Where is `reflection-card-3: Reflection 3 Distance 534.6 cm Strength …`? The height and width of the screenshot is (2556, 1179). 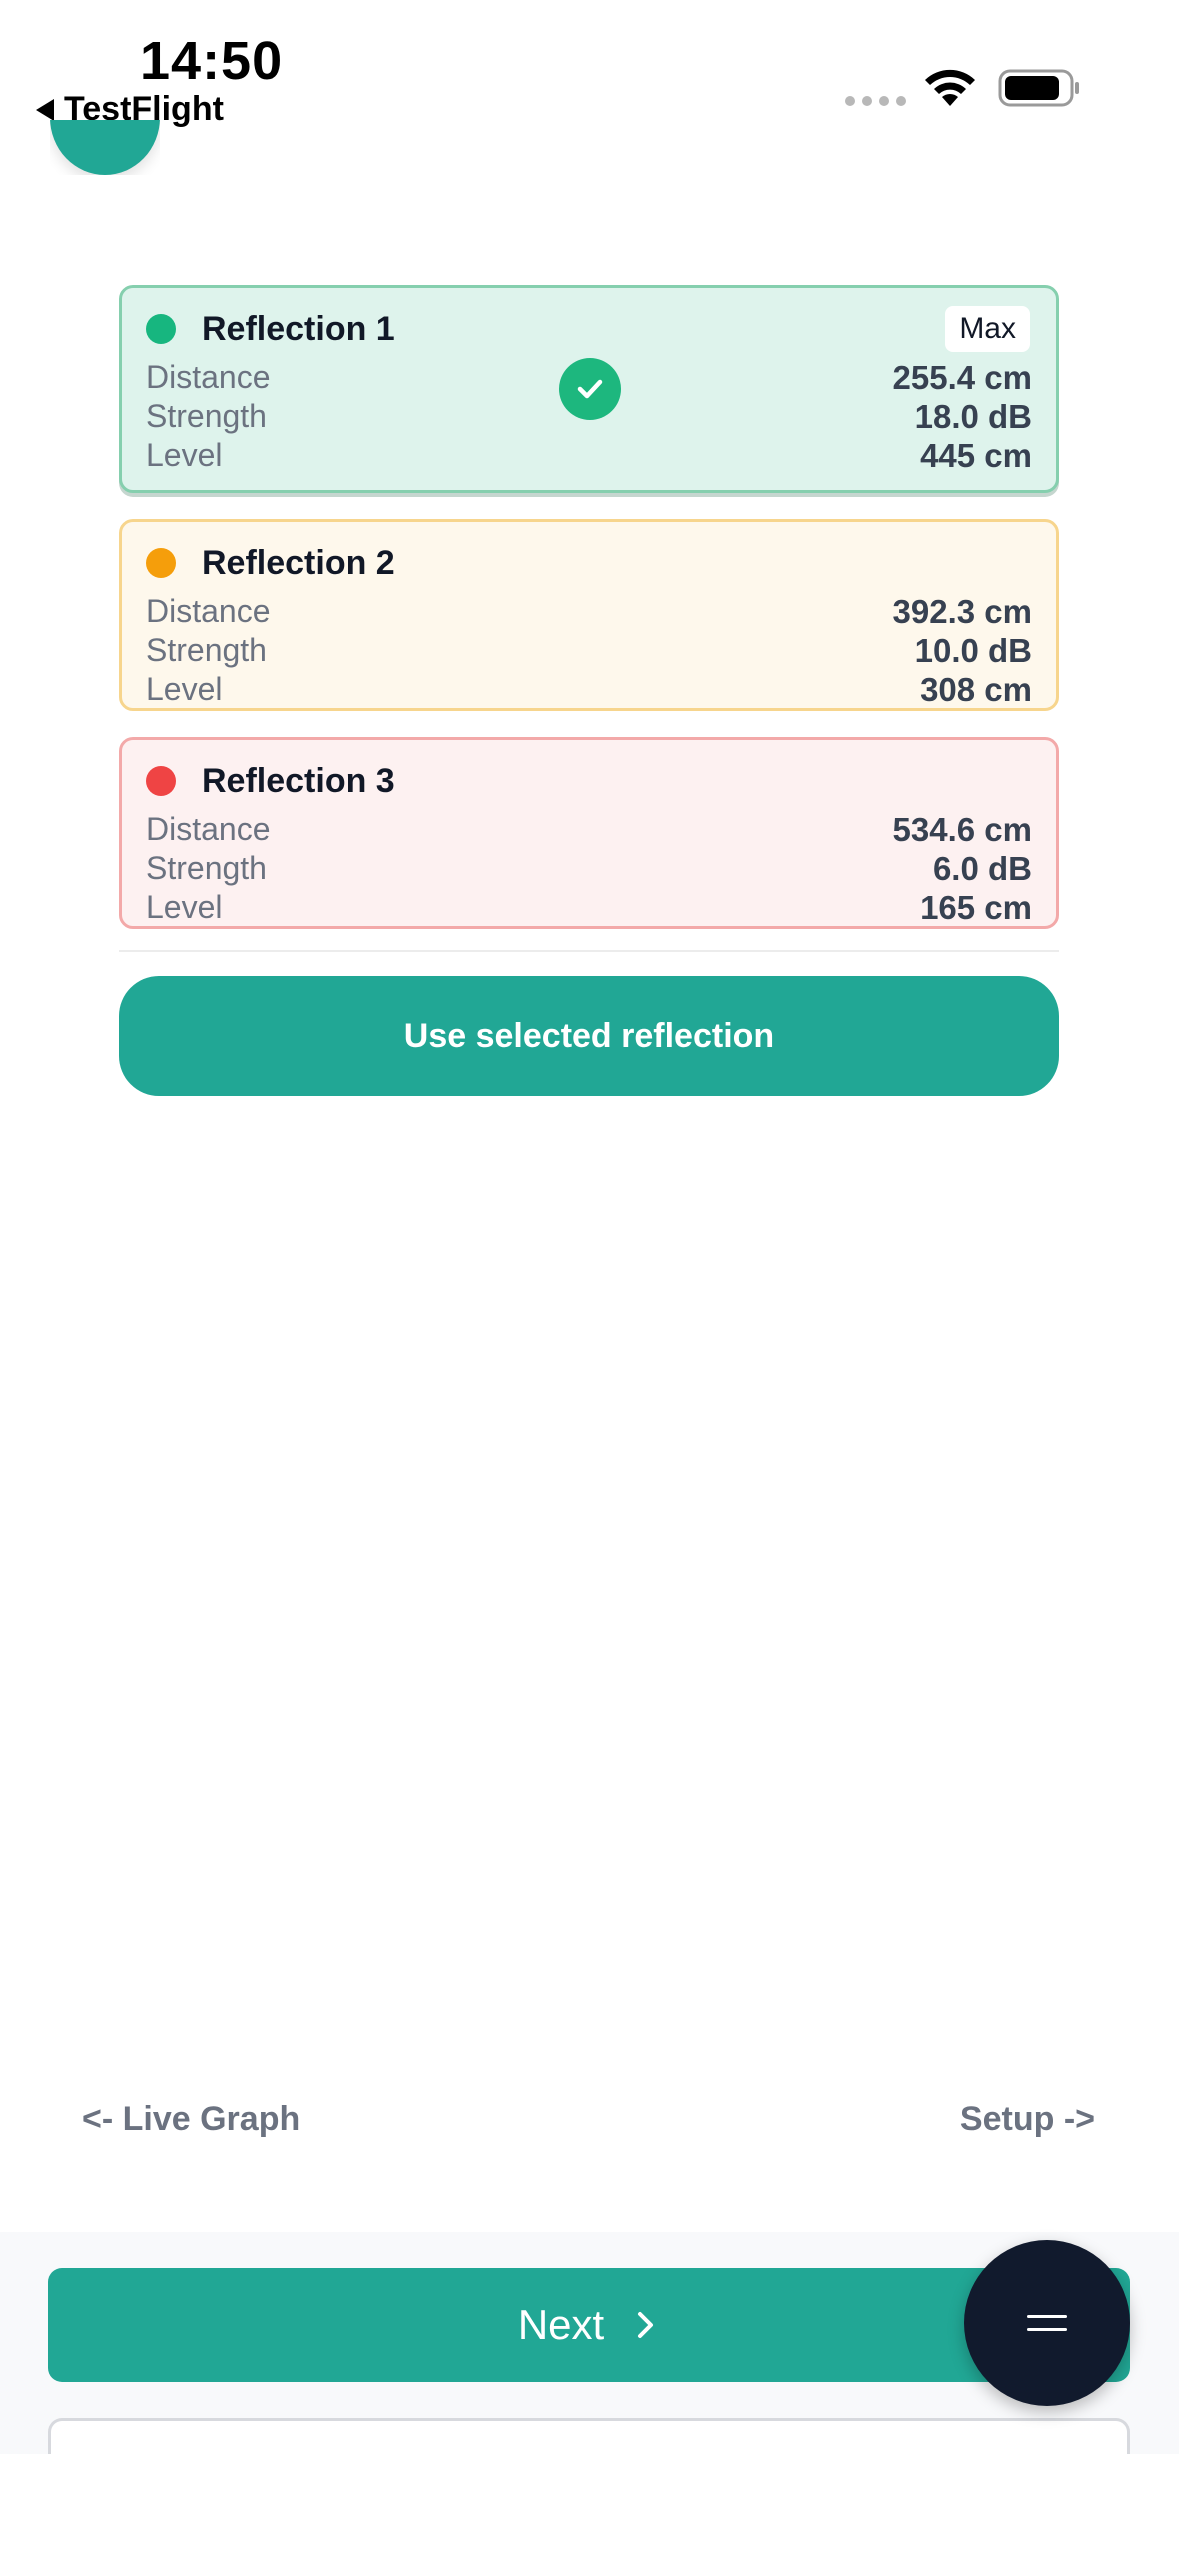
reflection-card-3: Reflection 3 Distance 534.6 cm Strength … is located at coordinates (589, 833).